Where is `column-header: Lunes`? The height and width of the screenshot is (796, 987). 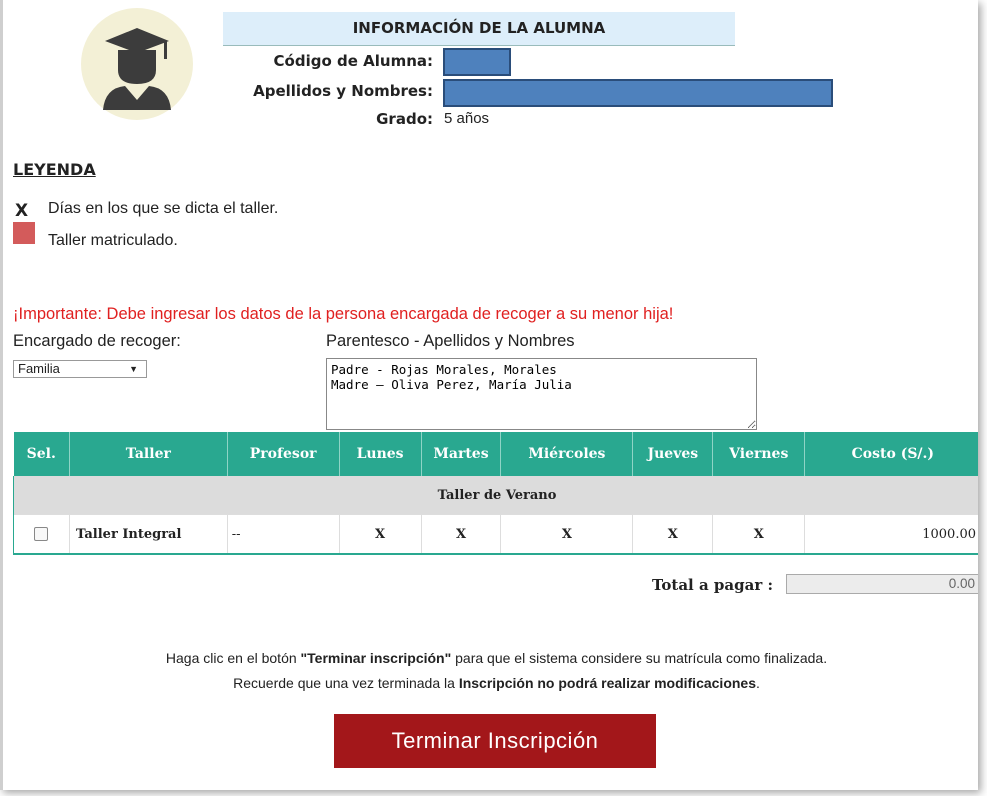 column-header: Lunes is located at coordinates (380, 454).